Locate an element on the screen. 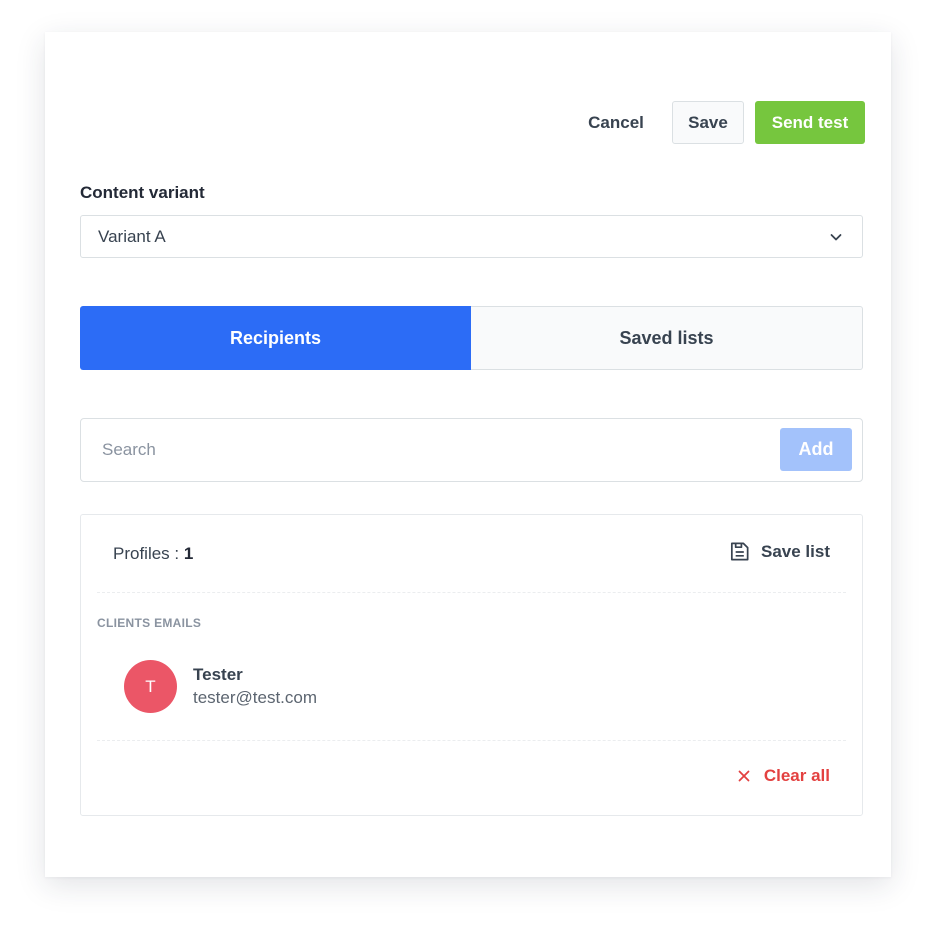 This screenshot has height=931, width=945. contact-email: tester@test.com is located at coordinates (255, 697).